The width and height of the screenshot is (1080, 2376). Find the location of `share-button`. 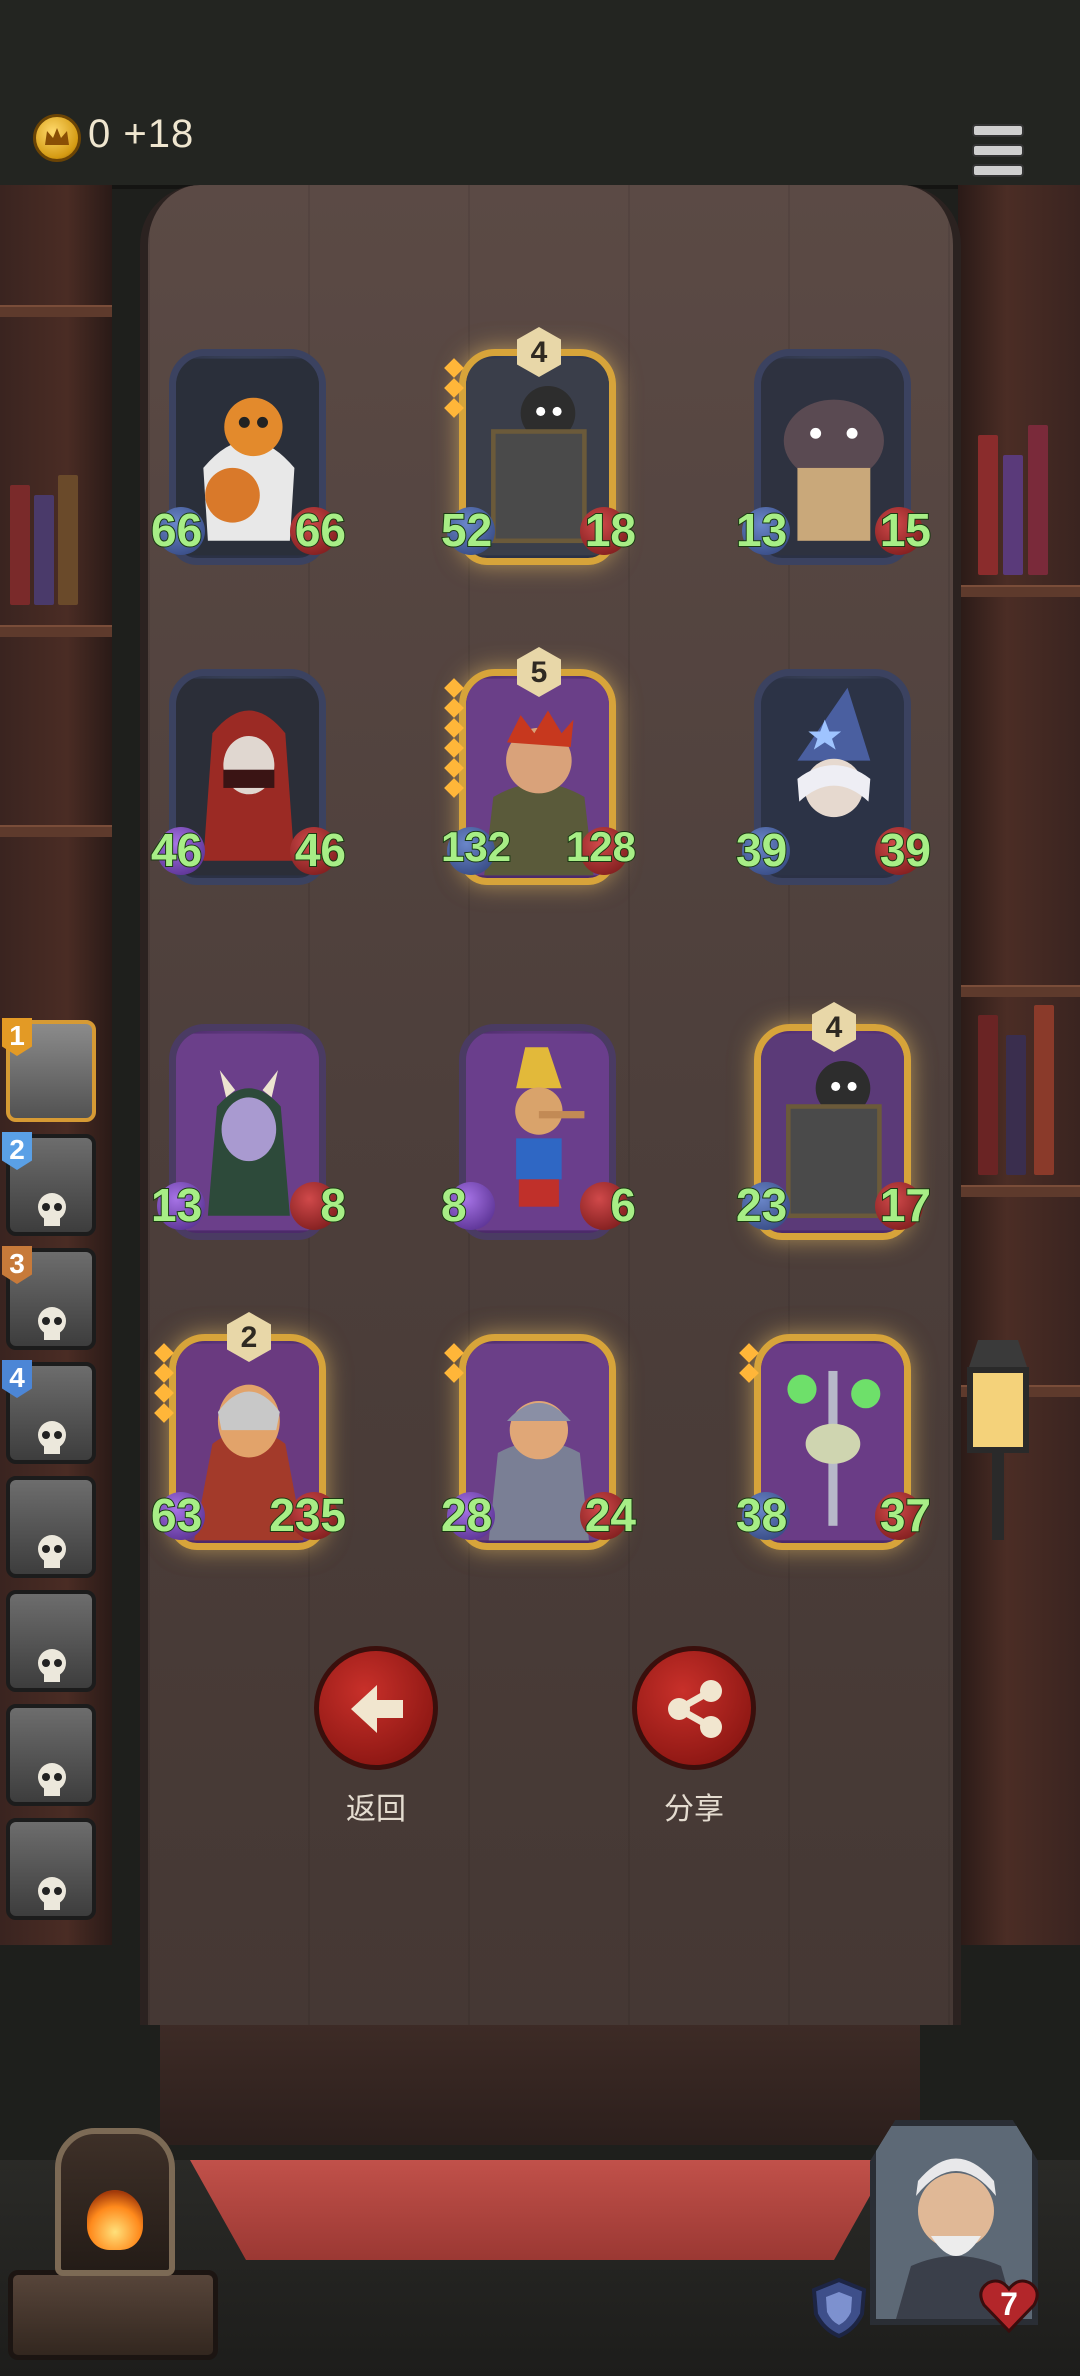

share-button is located at coordinates (694, 1708).